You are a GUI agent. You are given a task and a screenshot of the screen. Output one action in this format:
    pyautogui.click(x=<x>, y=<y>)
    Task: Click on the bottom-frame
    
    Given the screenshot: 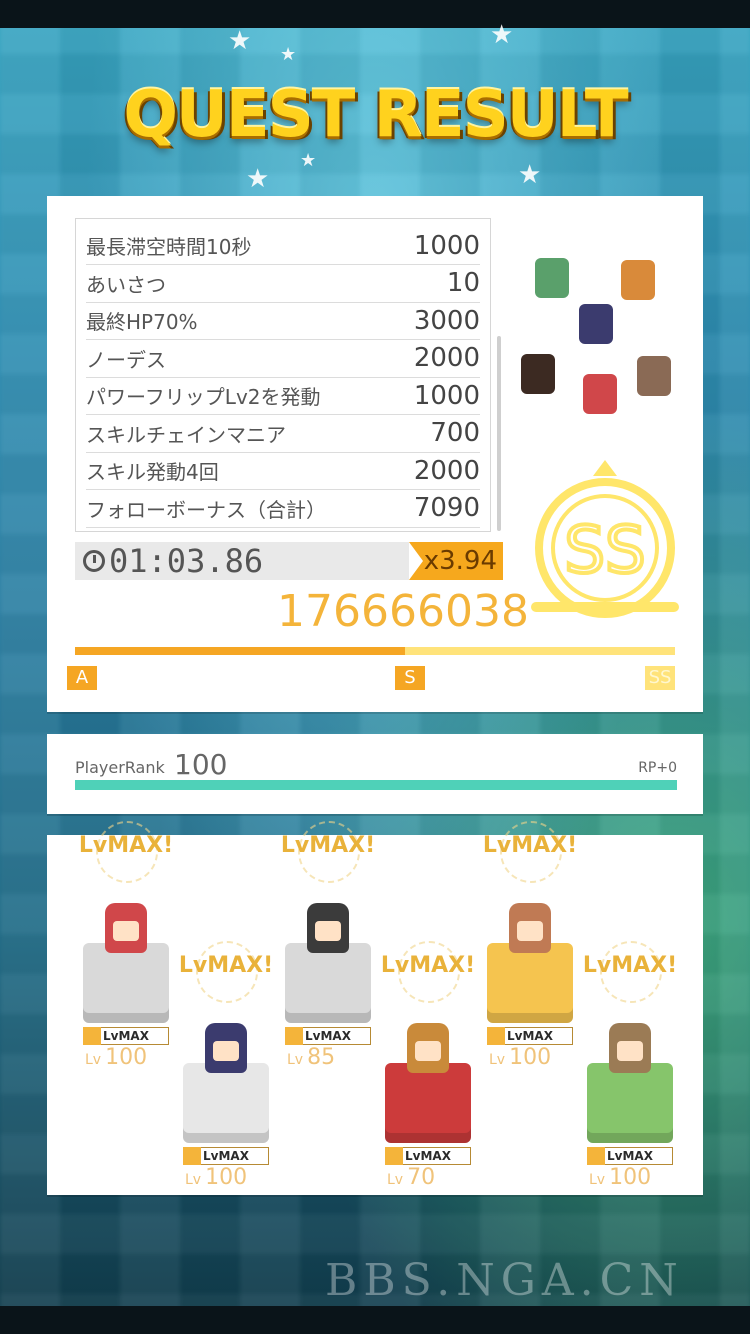 What is the action you would take?
    pyautogui.click(x=375, y=1320)
    